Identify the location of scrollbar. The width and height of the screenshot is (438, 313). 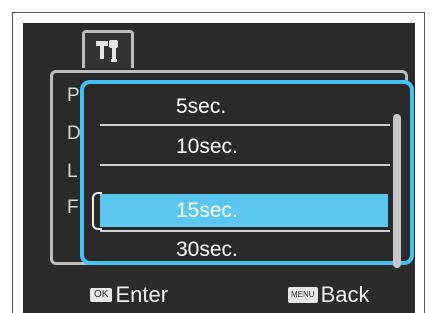
(397, 191).